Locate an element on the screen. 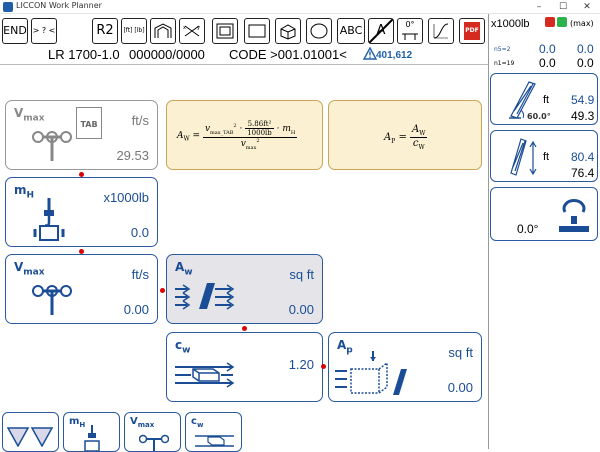 Image resolution: width=600 pixels, height=452 pixels. cube-icon is located at coordinates (288, 32).